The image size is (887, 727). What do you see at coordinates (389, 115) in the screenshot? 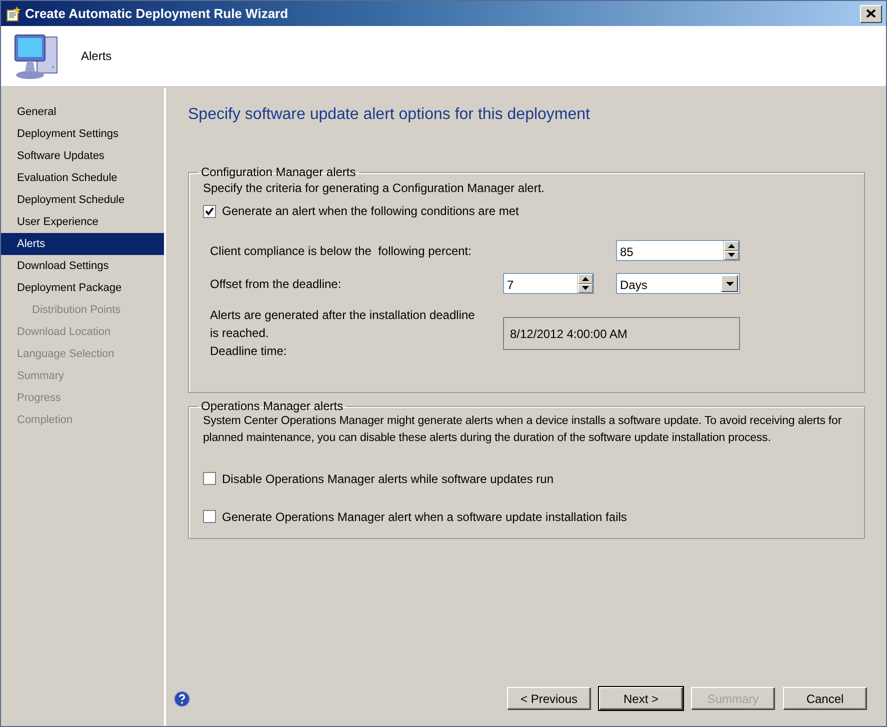
I see `page-title: Specify software update alert options for this deployment` at bounding box center [389, 115].